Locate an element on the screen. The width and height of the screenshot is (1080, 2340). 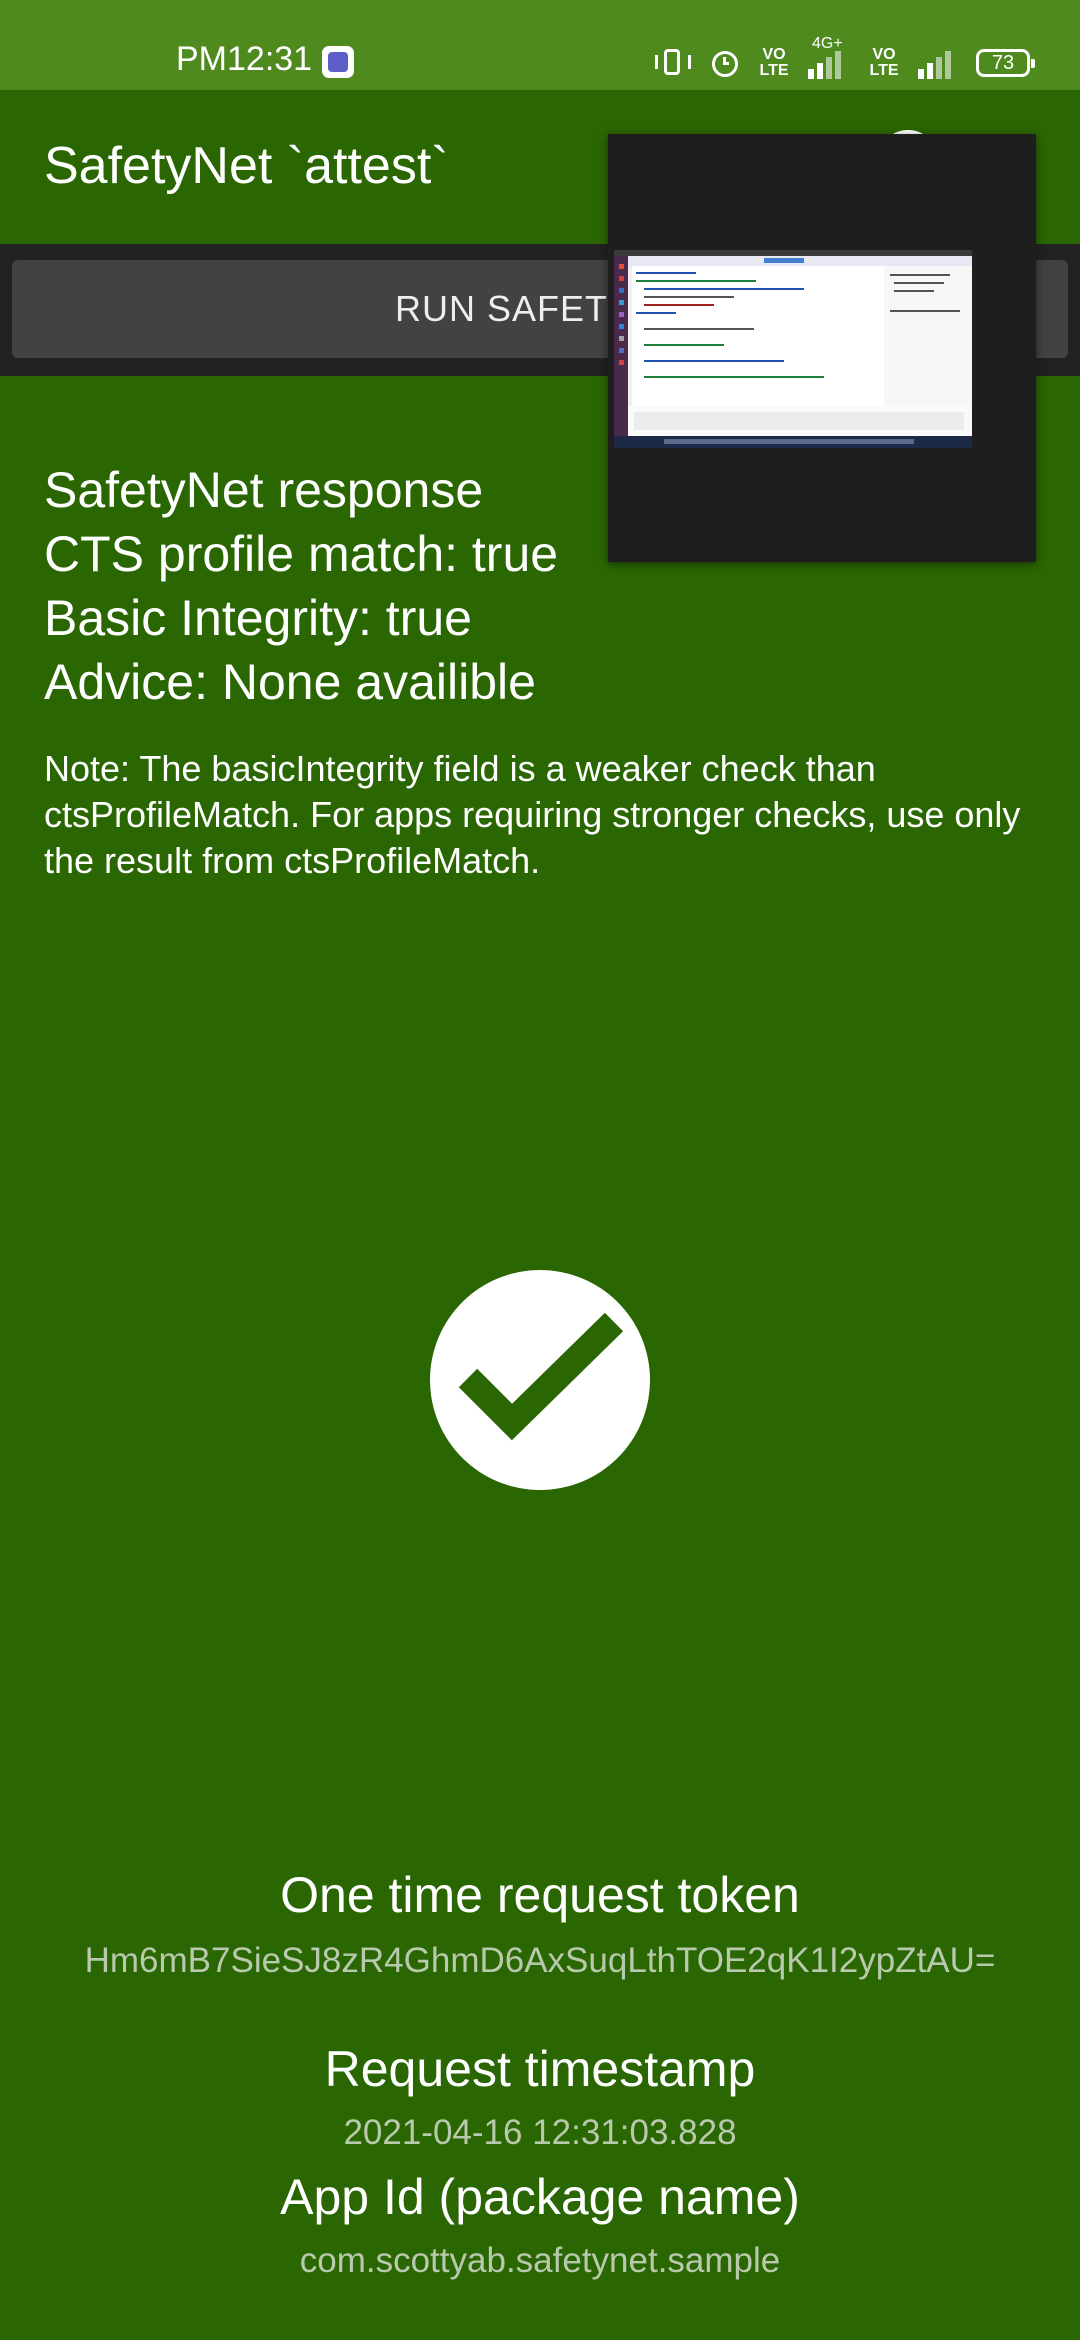
battery-icon: 73 is located at coordinates (1005, 63).